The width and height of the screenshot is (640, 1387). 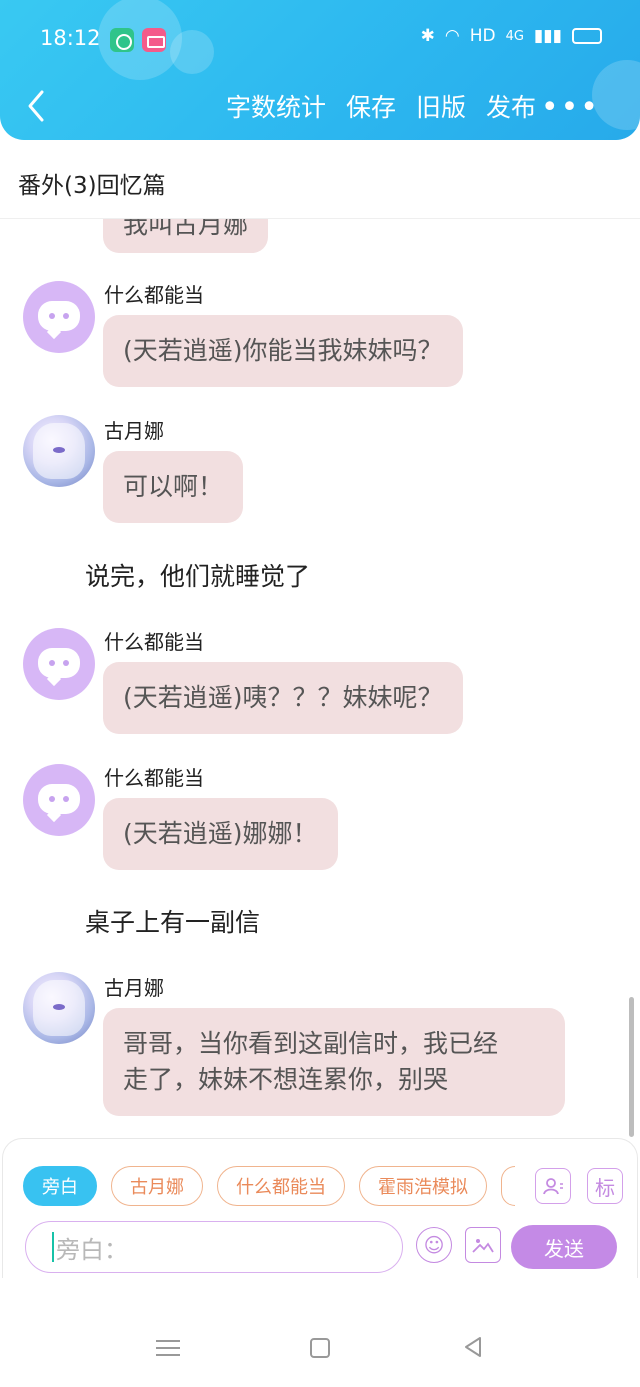 I want to click on message-text: (天若逍遥)你能当我妹妹吗？, so click(x=283, y=350).